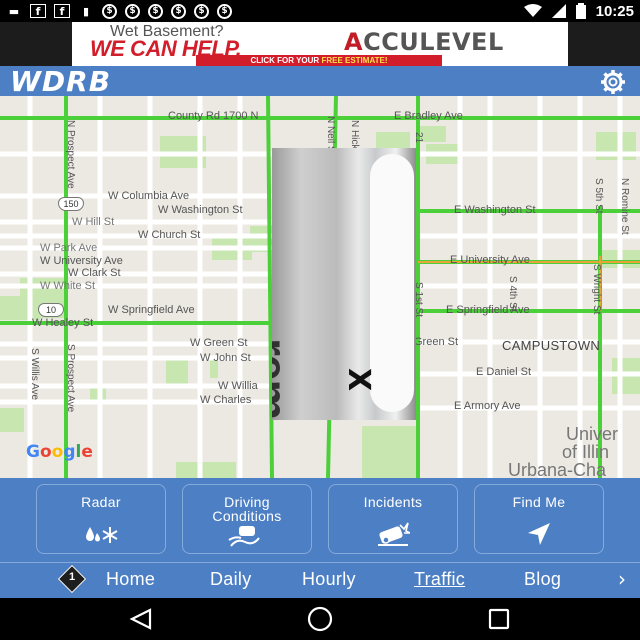 Image resolution: width=640 pixels, height=640 pixels. What do you see at coordinates (151, 310) in the screenshot?
I see `map-label: W Springfield Ave` at bounding box center [151, 310].